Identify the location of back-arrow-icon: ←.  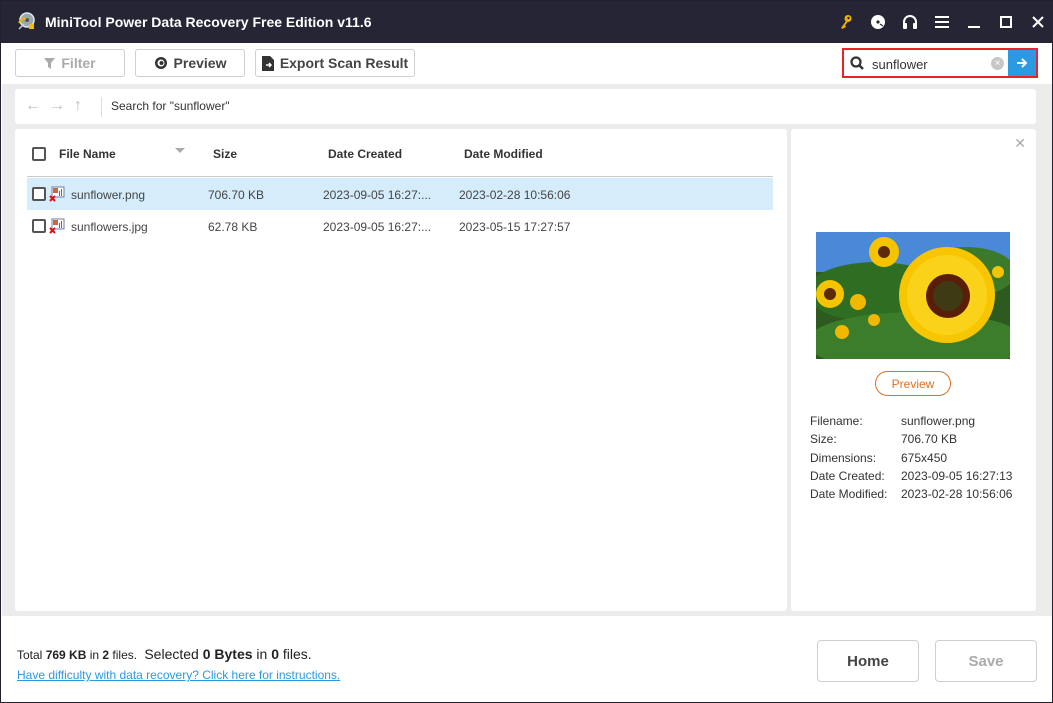
(33, 106).